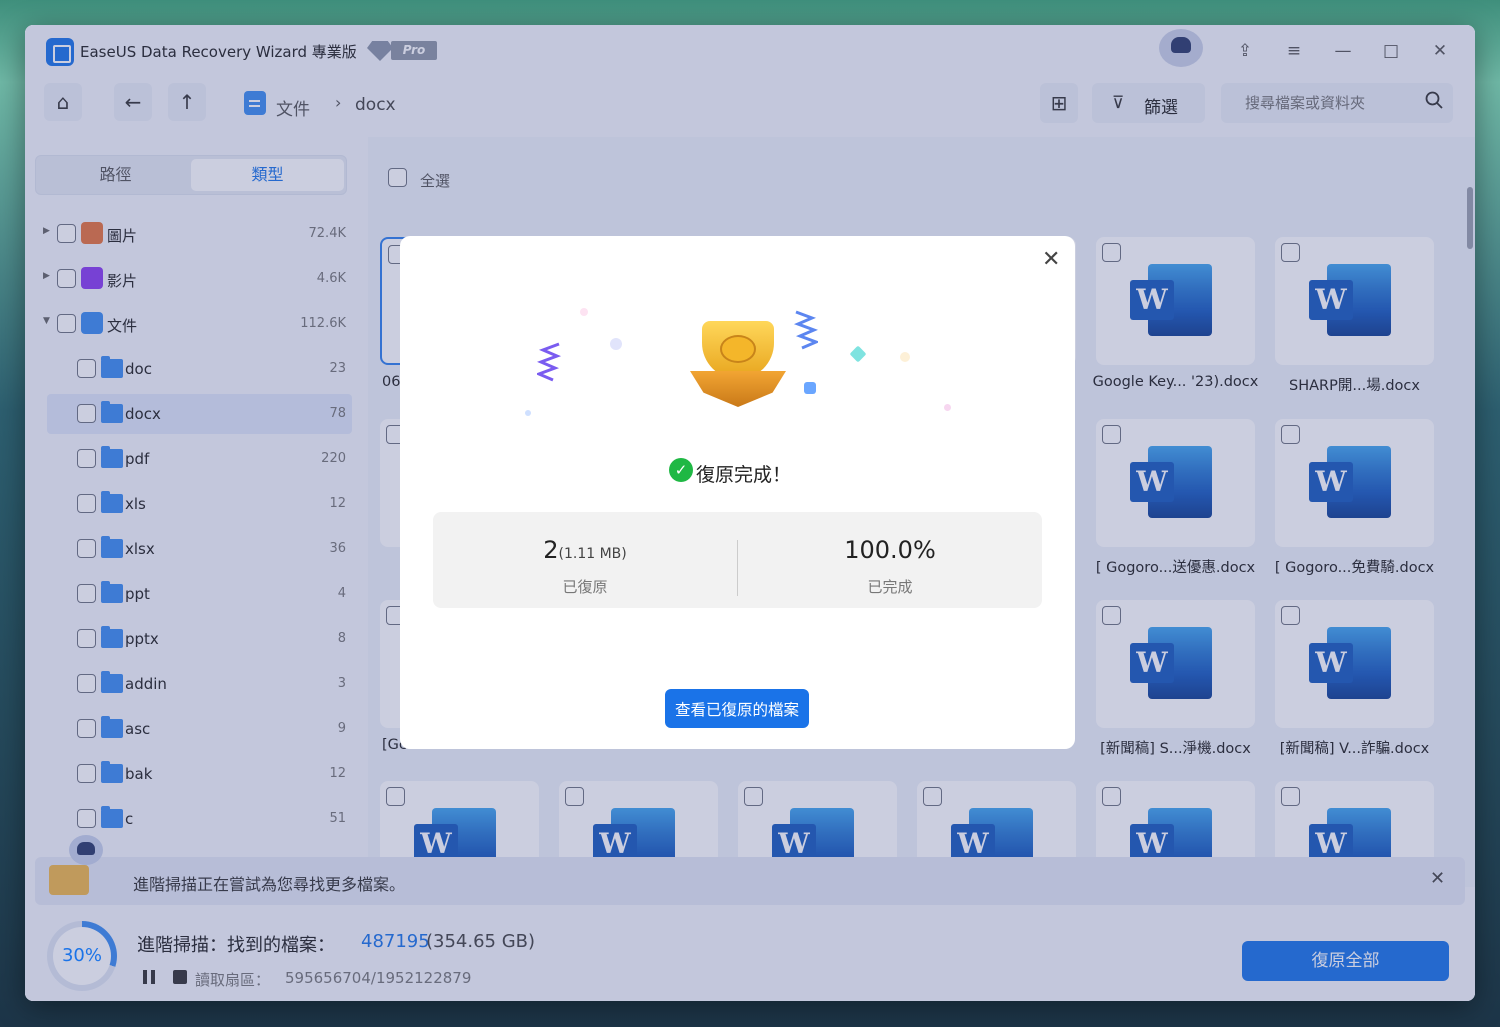 The width and height of the screenshot is (1500, 1027). Describe the element at coordinates (737, 560) in the screenshot. I see `recovery-stats: 2(1.11 MB) 已復原 100.0% 已完成` at that location.